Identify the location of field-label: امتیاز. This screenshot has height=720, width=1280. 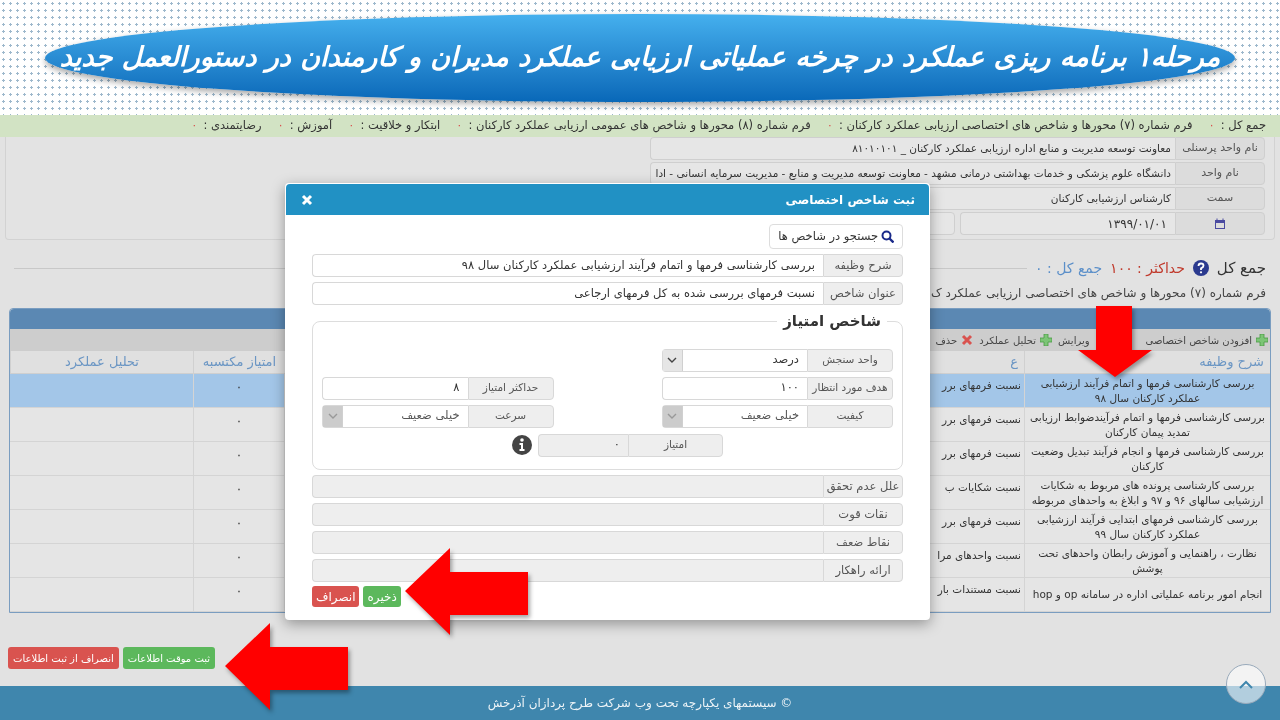
(675, 445).